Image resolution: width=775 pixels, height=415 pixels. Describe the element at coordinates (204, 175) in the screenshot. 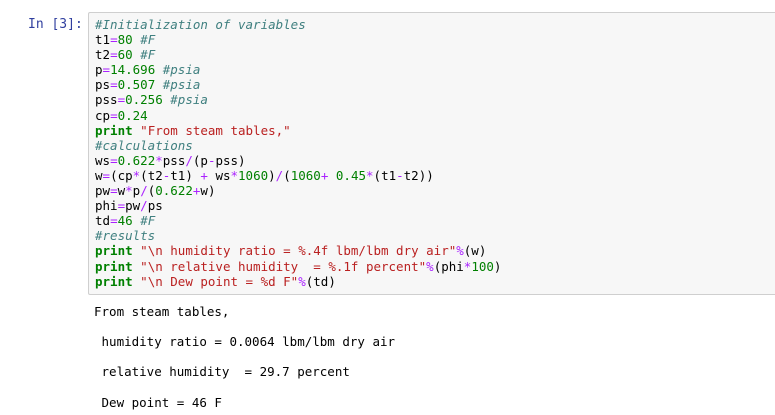

I see `code-token: +` at that location.